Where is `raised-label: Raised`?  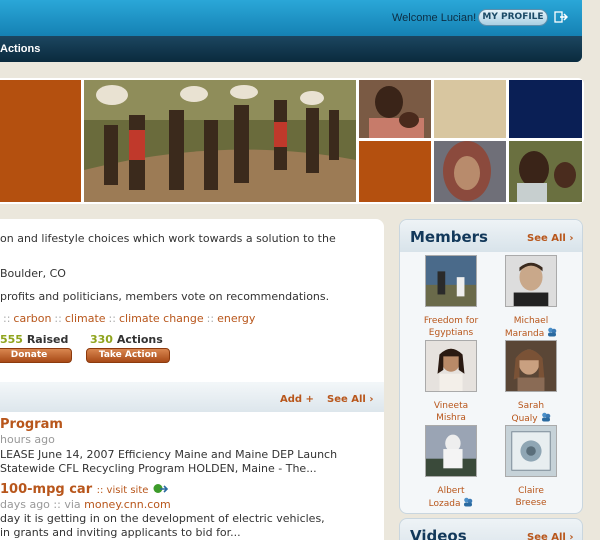
raised-label: Raised is located at coordinates (47, 339).